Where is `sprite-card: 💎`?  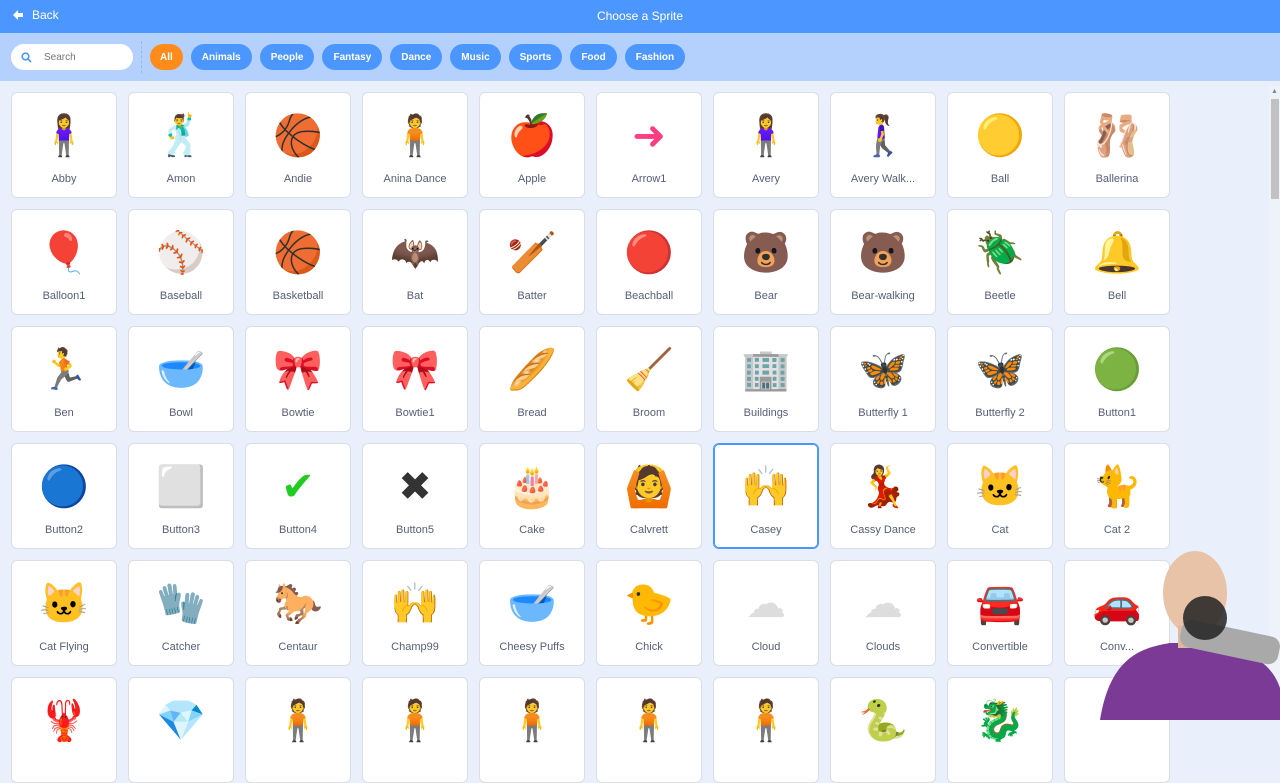
sprite-card: 💎 is located at coordinates (181, 730).